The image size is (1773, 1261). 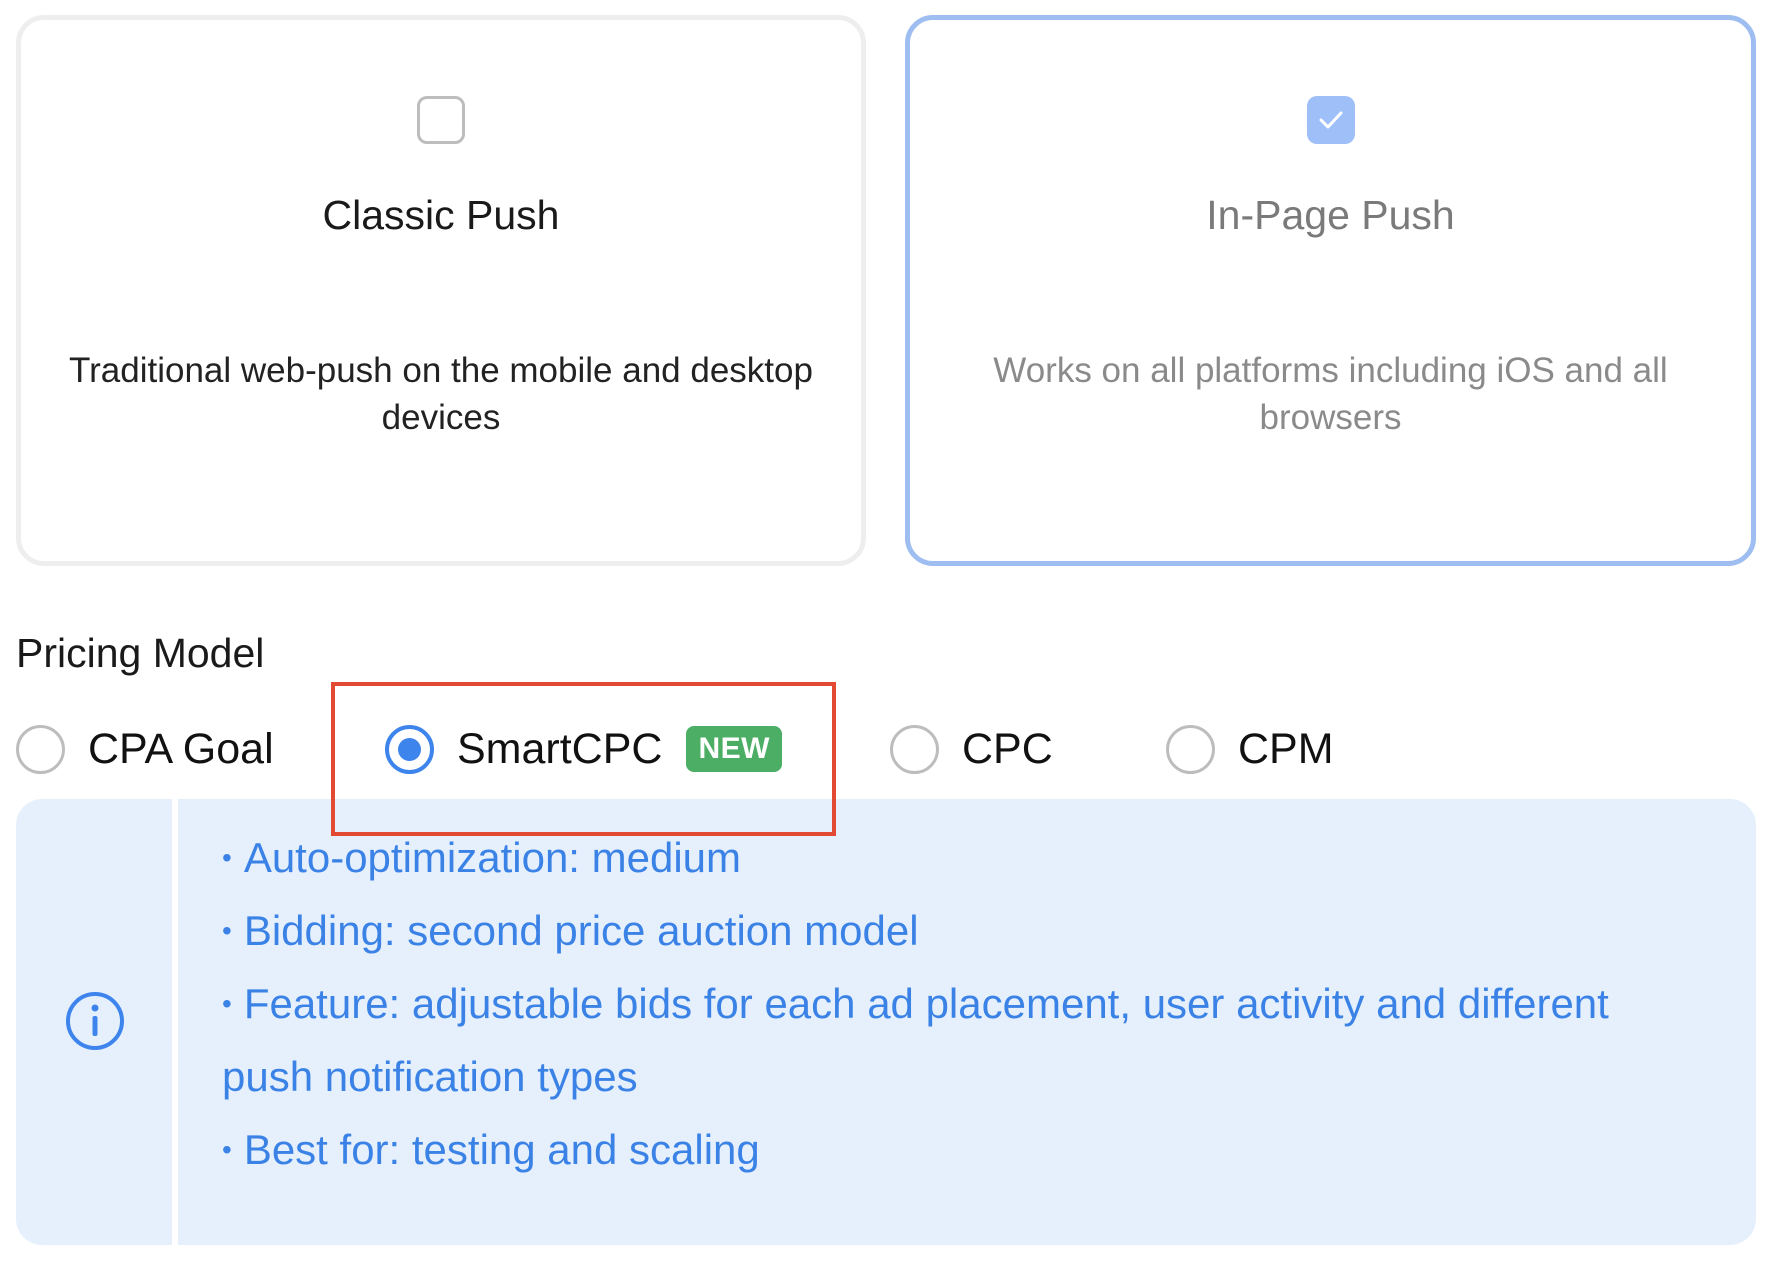 I want to click on cpm-label: CPM, so click(x=1286, y=749).